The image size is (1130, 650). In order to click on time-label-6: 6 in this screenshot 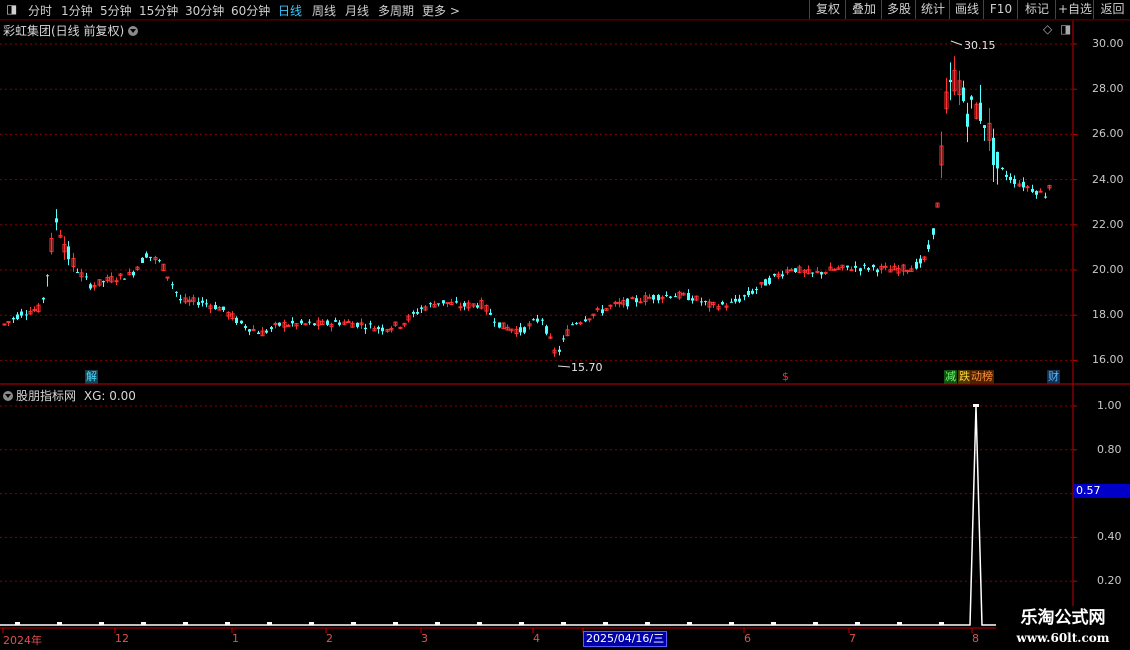, I will do `click(747, 638)`.